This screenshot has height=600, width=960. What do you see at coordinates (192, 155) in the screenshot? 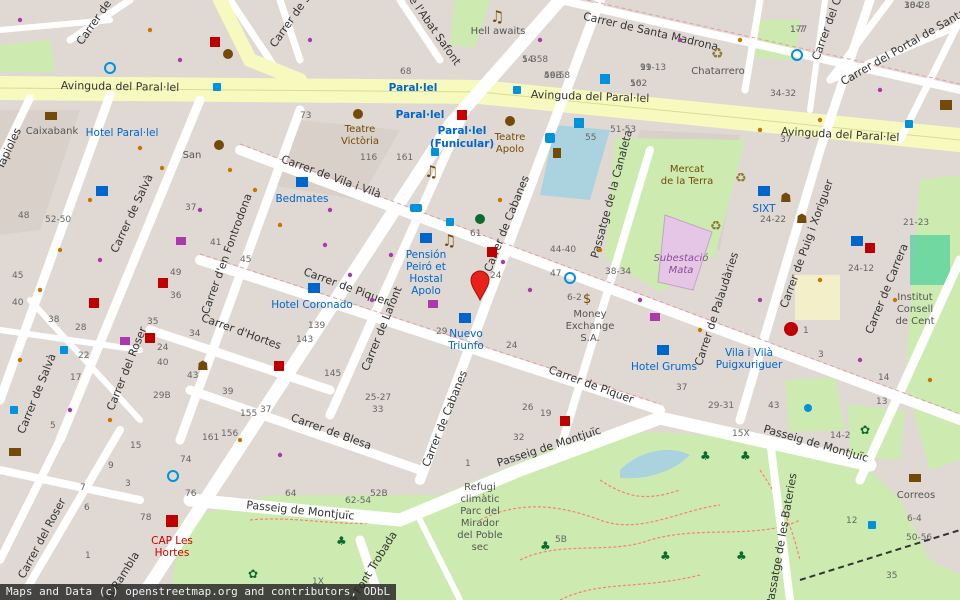
I see `poi-san: San` at bounding box center [192, 155].